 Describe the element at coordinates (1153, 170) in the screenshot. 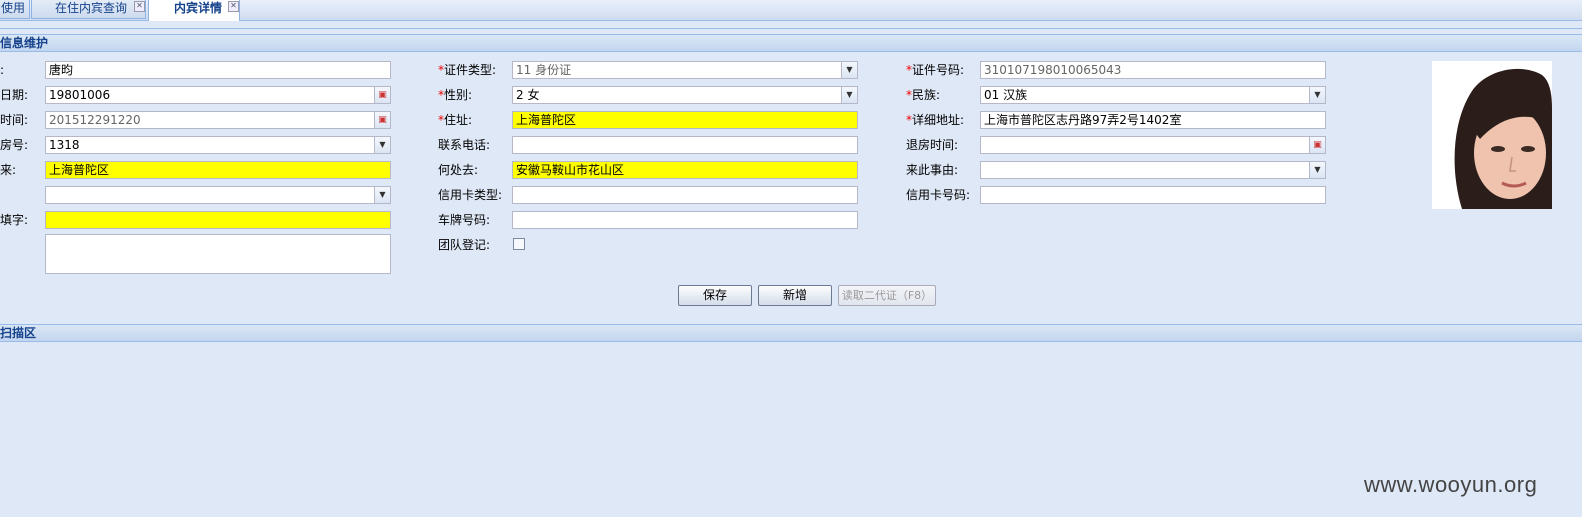

I see `reason-select: ▼` at that location.